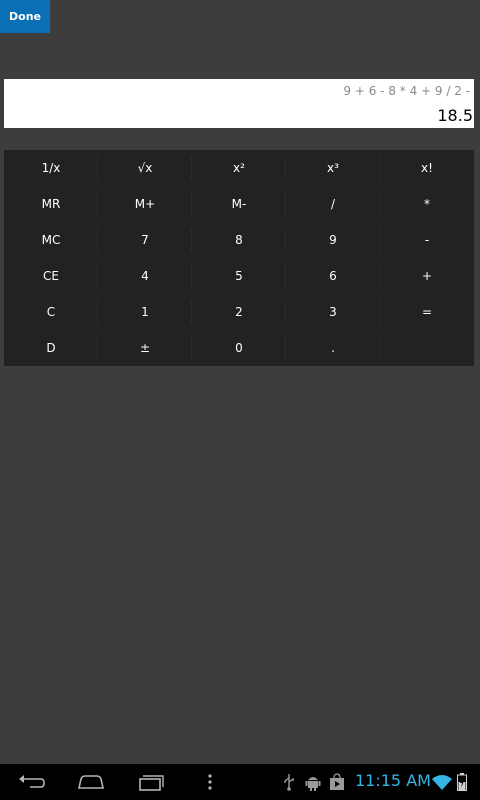 Image resolution: width=480 pixels, height=800 pixels. What do you see at coordinates (289, 782) in the screenshot?
I see `usb-icon` at bounding box center [289, 782].